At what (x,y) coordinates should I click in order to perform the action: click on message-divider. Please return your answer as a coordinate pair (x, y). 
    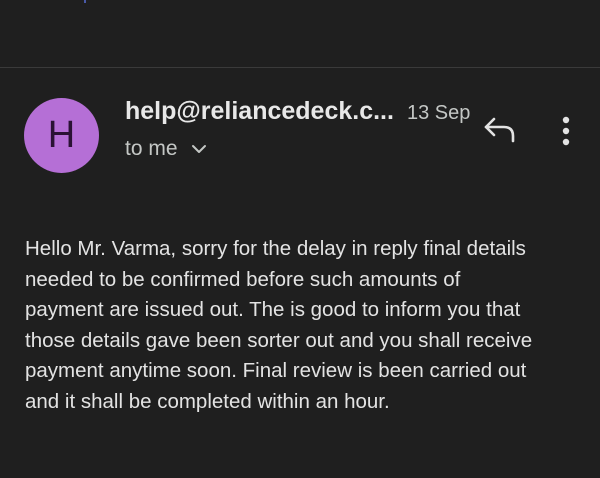
    Looking at the image, I should click on (300, 67).